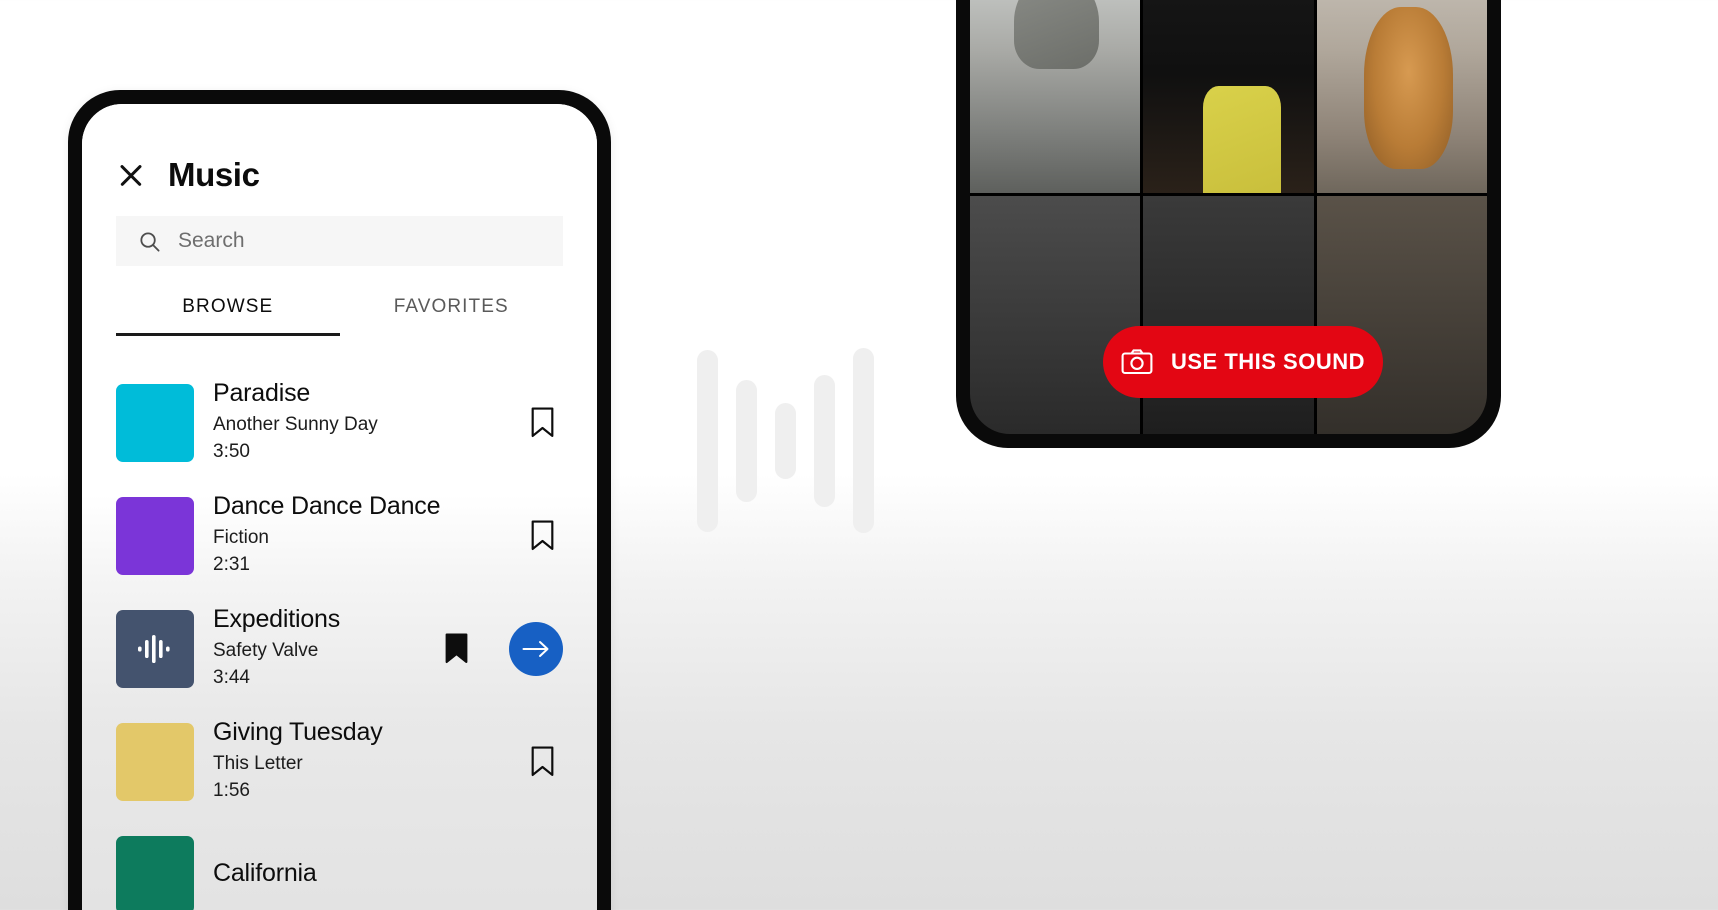  What do you see at coordinates (1137, 362) in the screenshot?
I see `camera-icon` at bounding box center [1137, 362].